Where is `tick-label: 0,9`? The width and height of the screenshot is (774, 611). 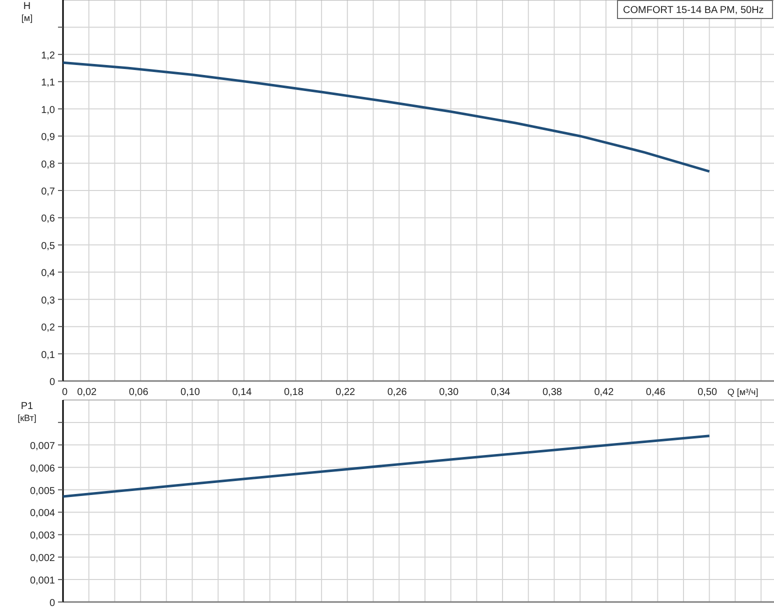
tick-label: 0,9 is located at coordinates (48, 138).